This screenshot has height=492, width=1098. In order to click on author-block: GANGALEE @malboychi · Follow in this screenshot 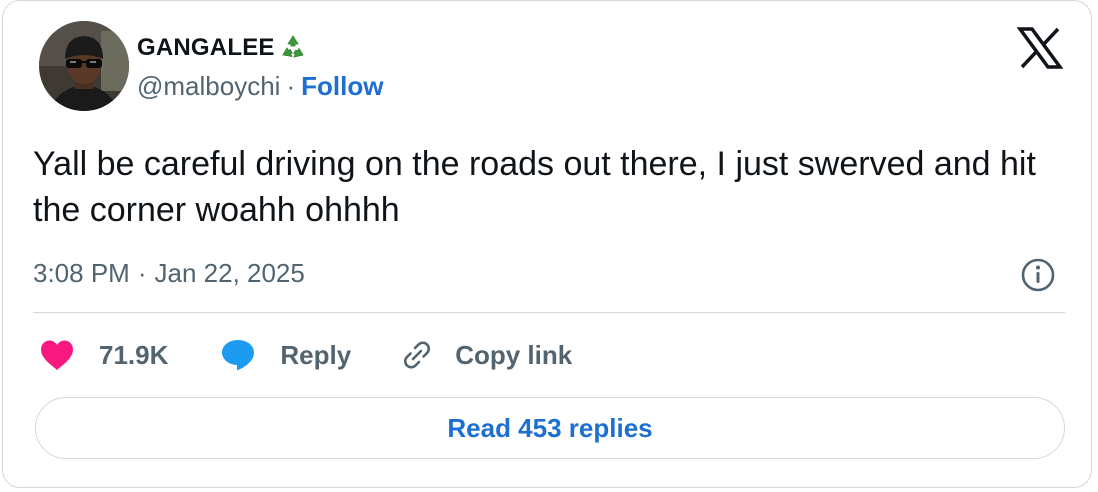, I will do `click(260, 66)`.